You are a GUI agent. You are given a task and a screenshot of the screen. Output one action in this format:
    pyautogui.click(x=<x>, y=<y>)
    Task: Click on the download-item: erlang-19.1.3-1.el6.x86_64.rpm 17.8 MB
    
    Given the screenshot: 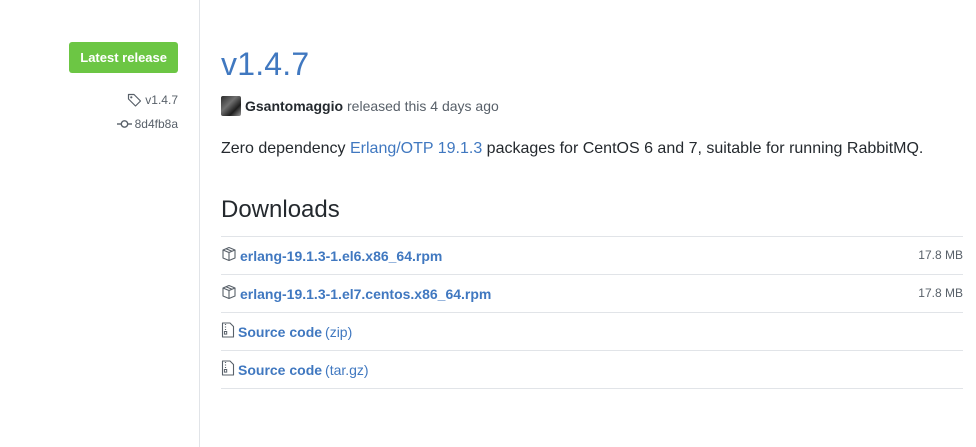 What is the action you would take?
    pyautogui.click(x=592, y=256)
    